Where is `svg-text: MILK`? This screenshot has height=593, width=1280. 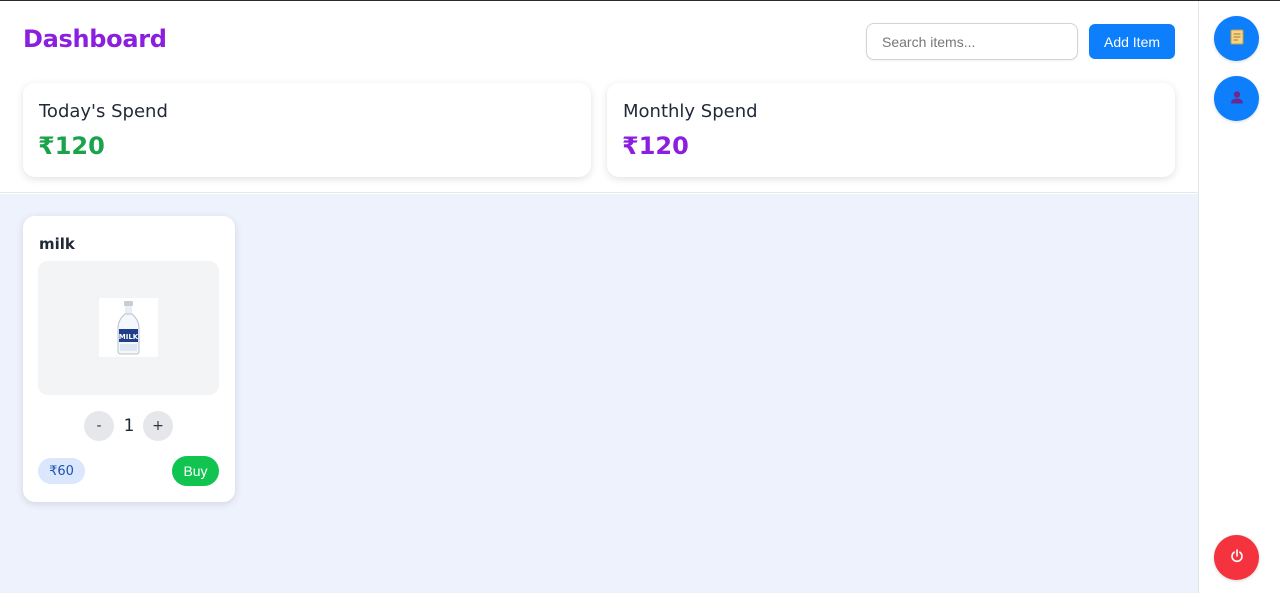 svg-text: MILK is located at coordinates (129, 337).